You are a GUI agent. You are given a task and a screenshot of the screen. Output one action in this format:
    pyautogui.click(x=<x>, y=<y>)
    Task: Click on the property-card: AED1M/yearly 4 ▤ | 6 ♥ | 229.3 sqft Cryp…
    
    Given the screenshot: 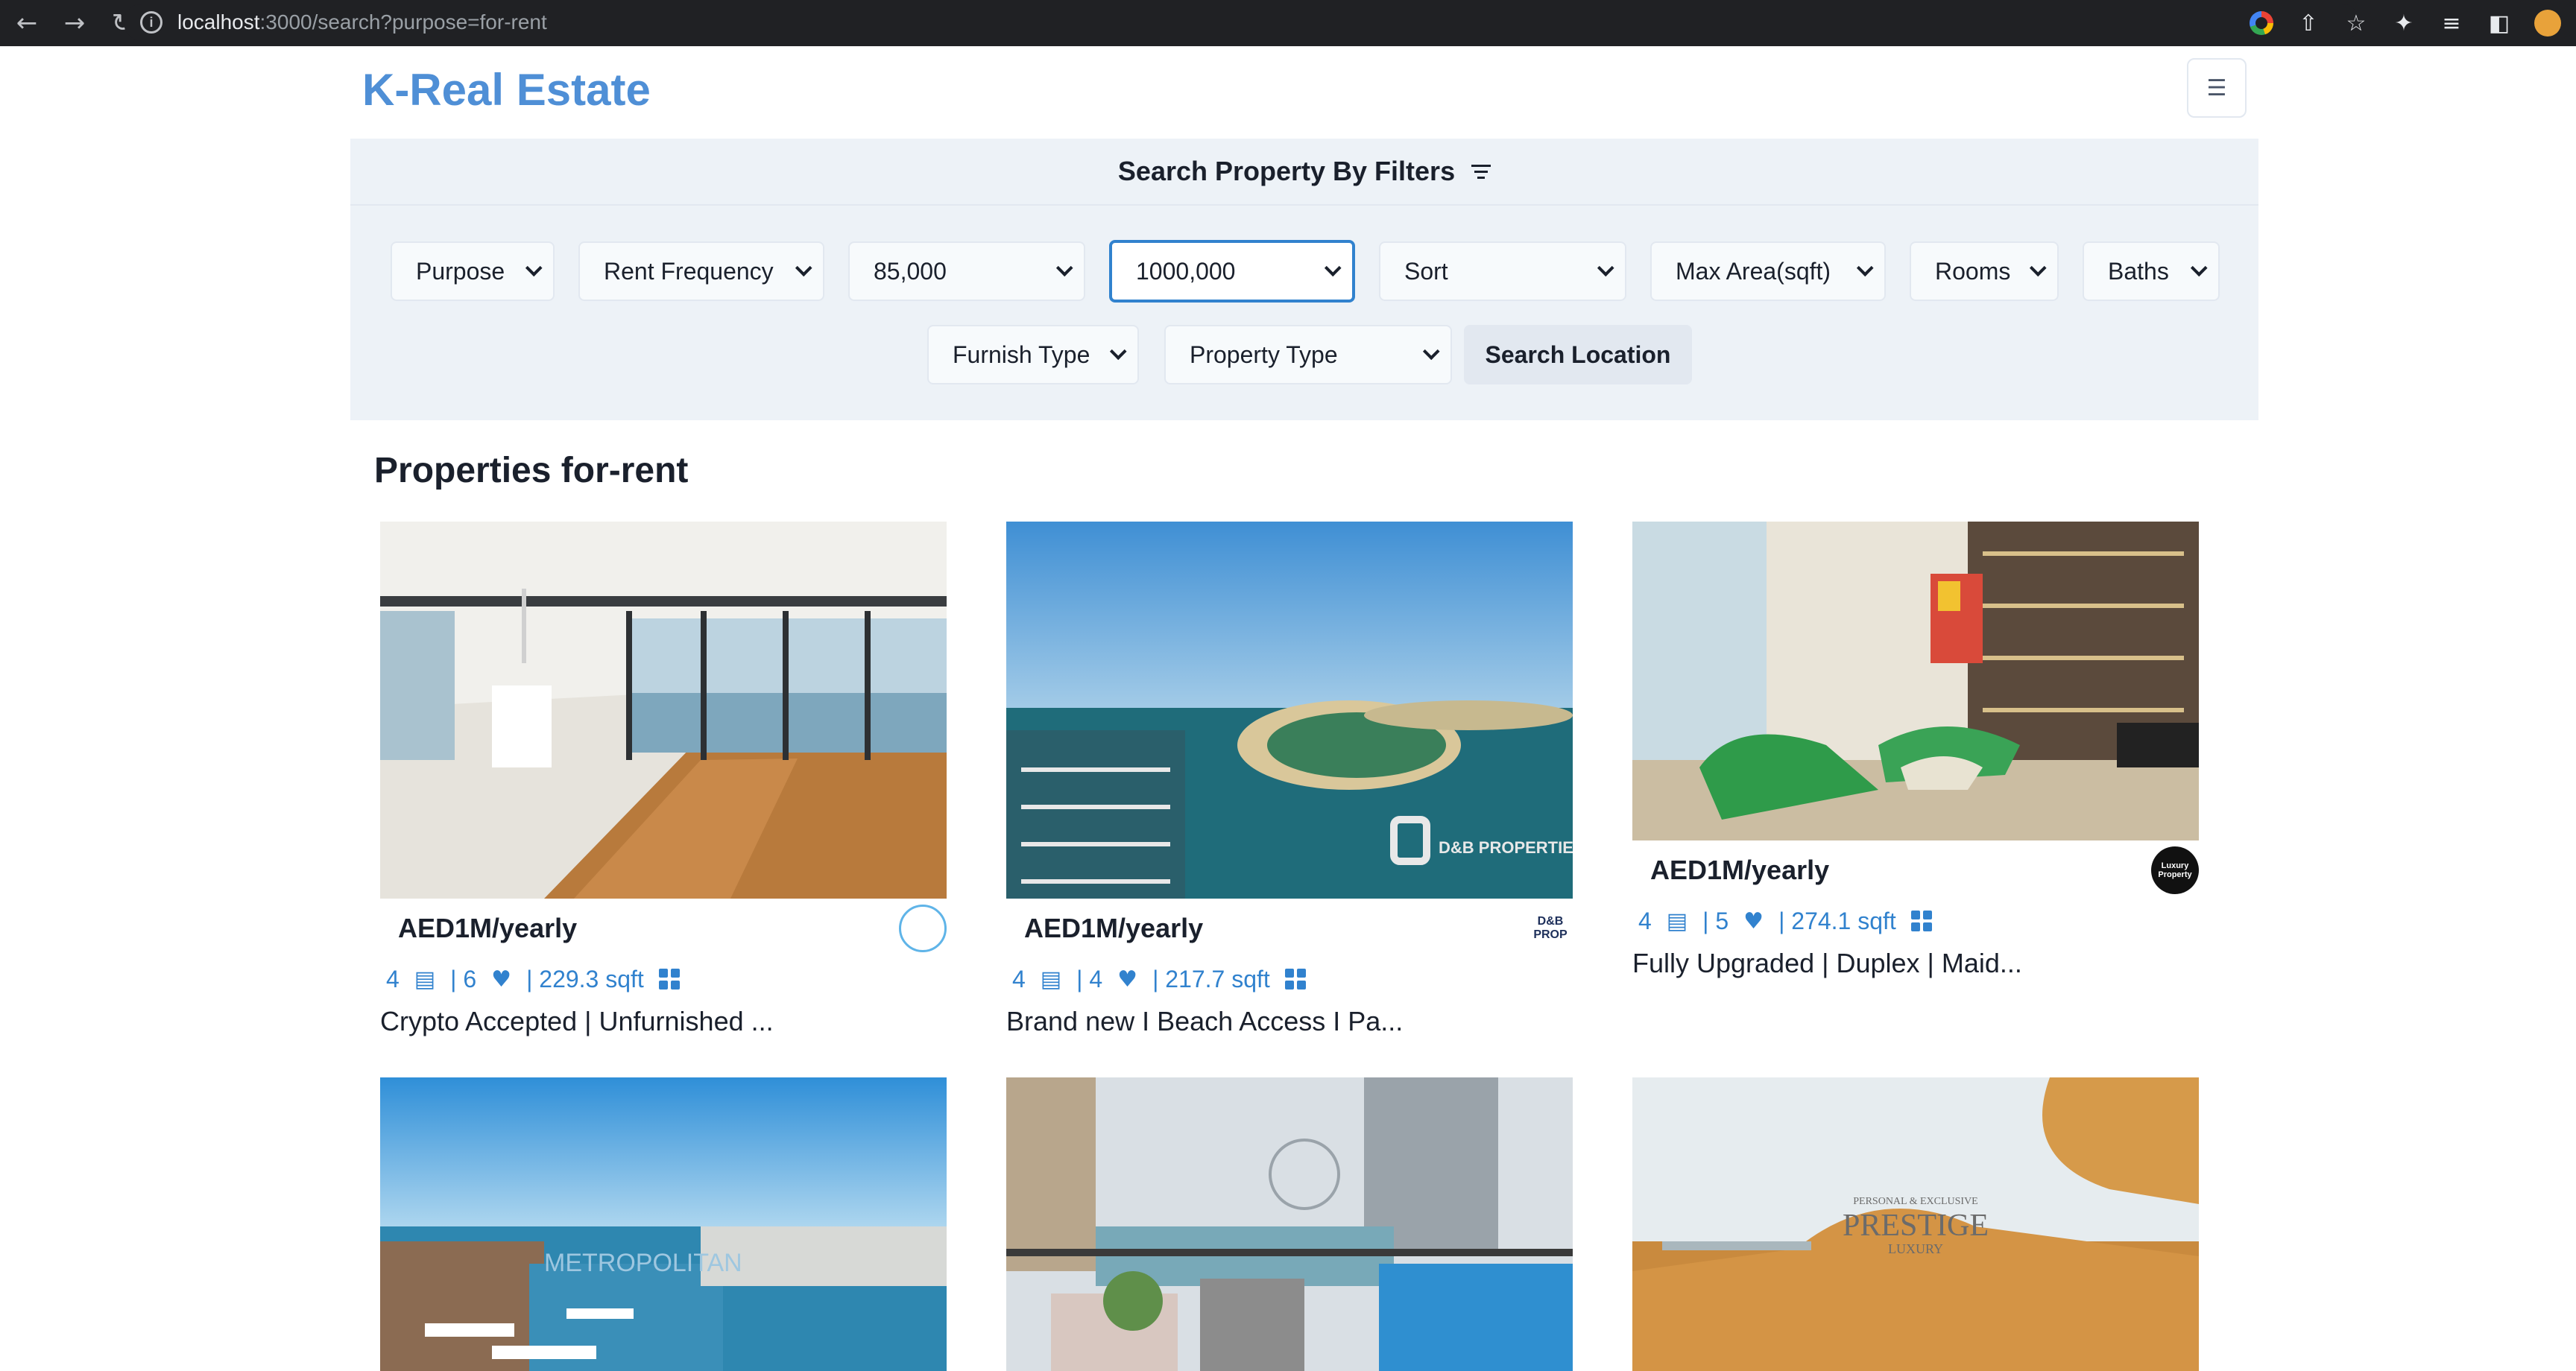 What is the action you would take?
    pyautogui.click(x=663, y=779)
    